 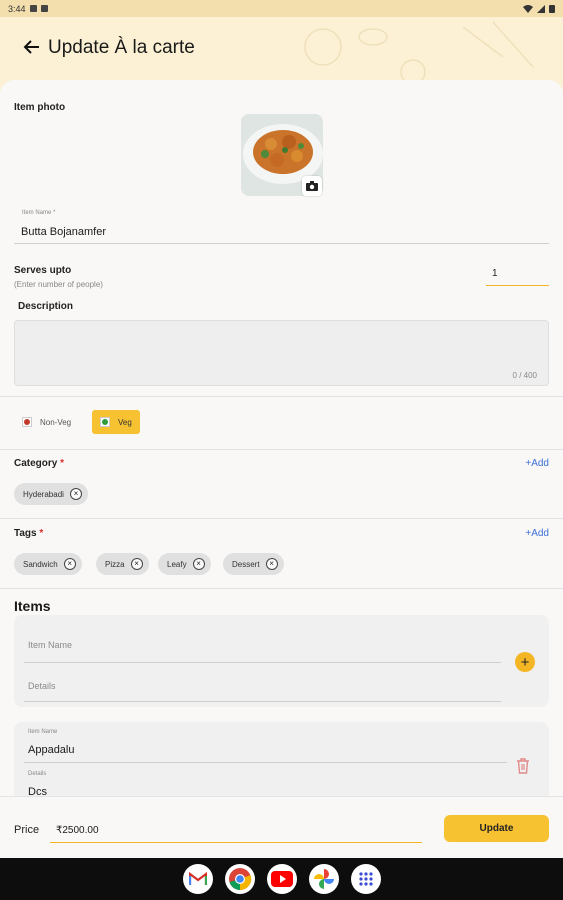 I want to click on camera-icon, so click(x=312, y=186).